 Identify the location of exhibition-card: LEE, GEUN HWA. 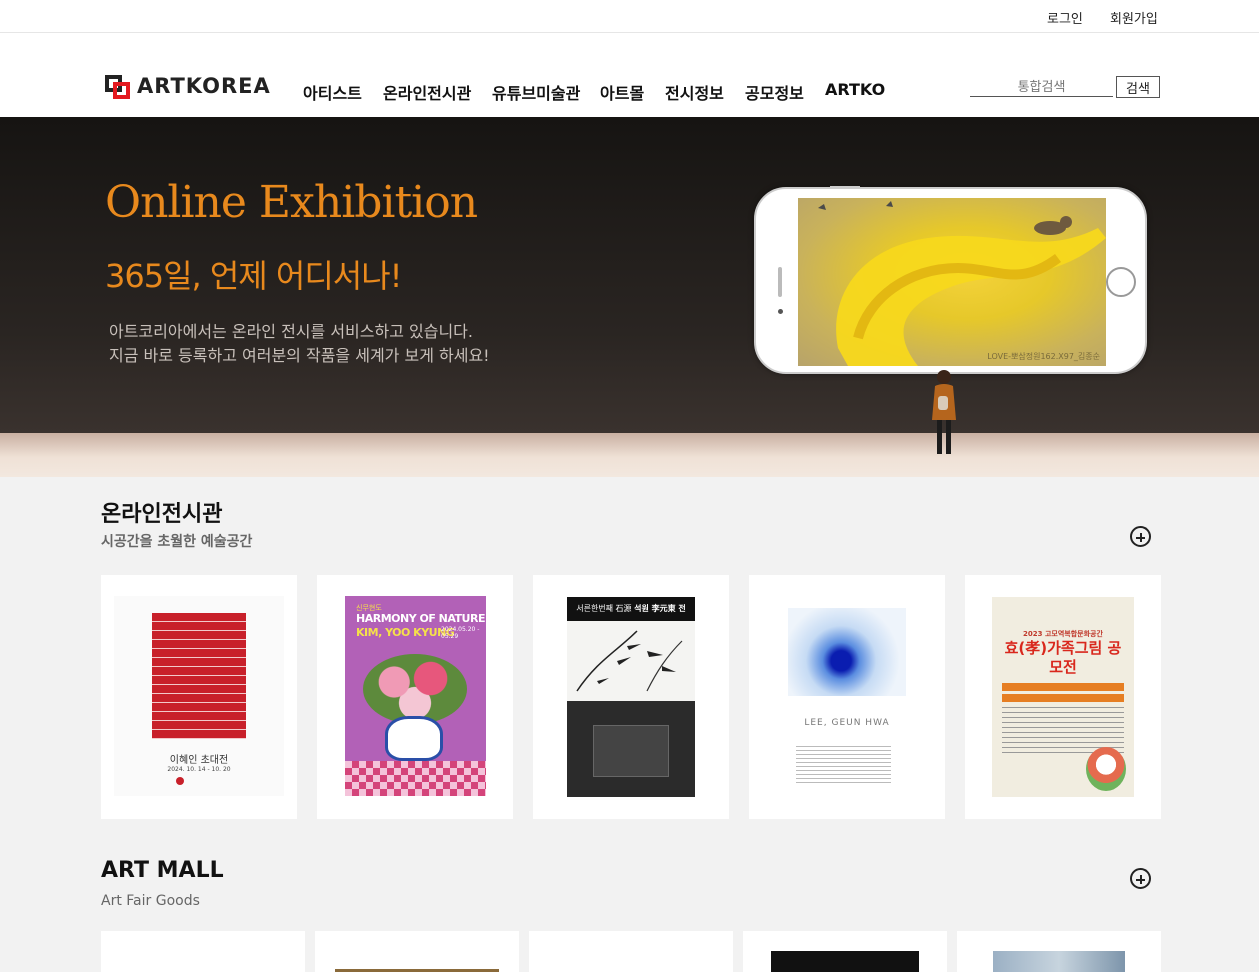
(847, 697).